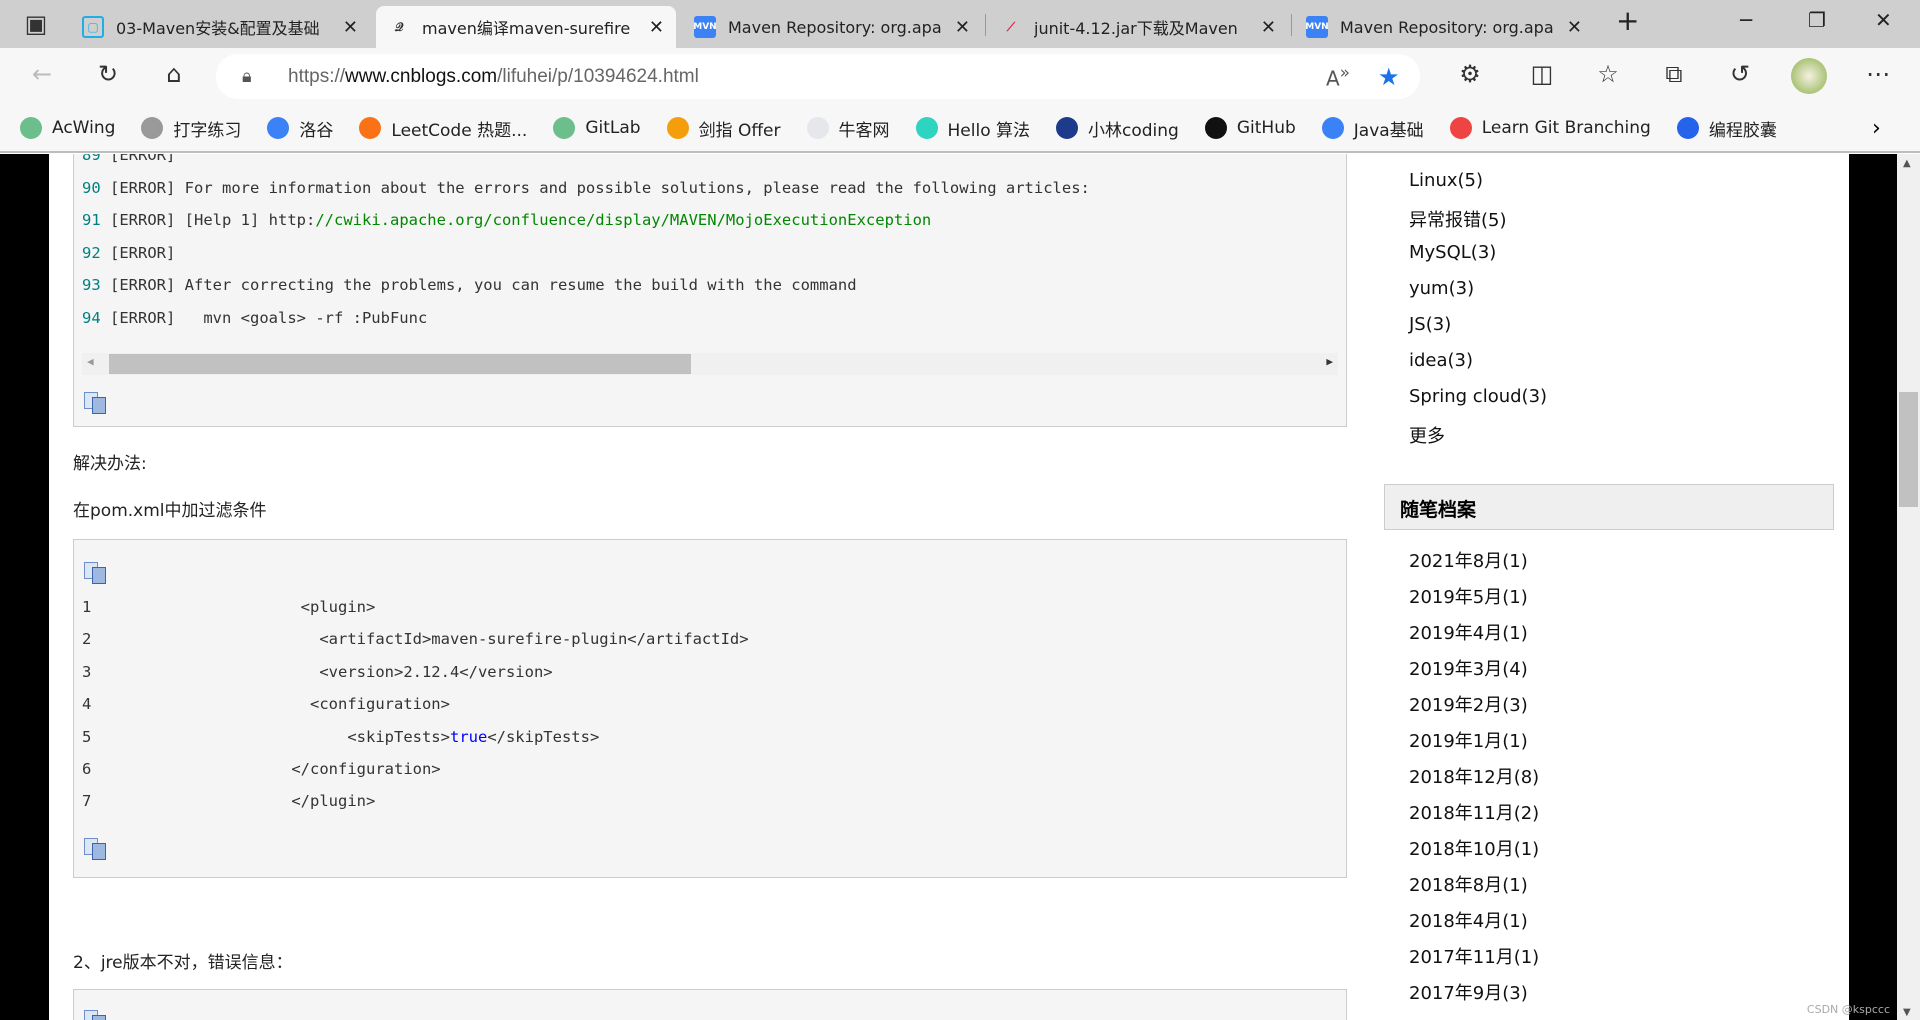 The height and width of the screenshot is (1020, 1920). Describe the element at coordinates (1550, 128) in the screenshot. I see `bookmark-item: Learn Git Branching` at that location.